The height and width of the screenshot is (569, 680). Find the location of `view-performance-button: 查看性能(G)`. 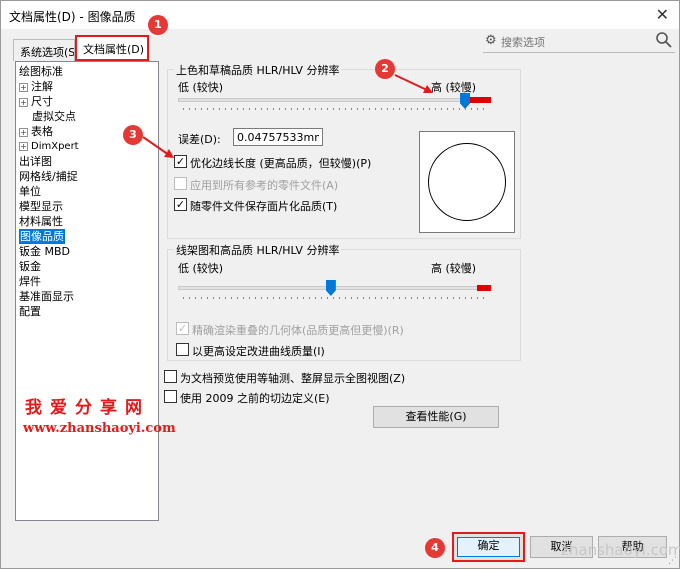

view-performance-button: 查看性能(G) is located at coordinates (436, 417).